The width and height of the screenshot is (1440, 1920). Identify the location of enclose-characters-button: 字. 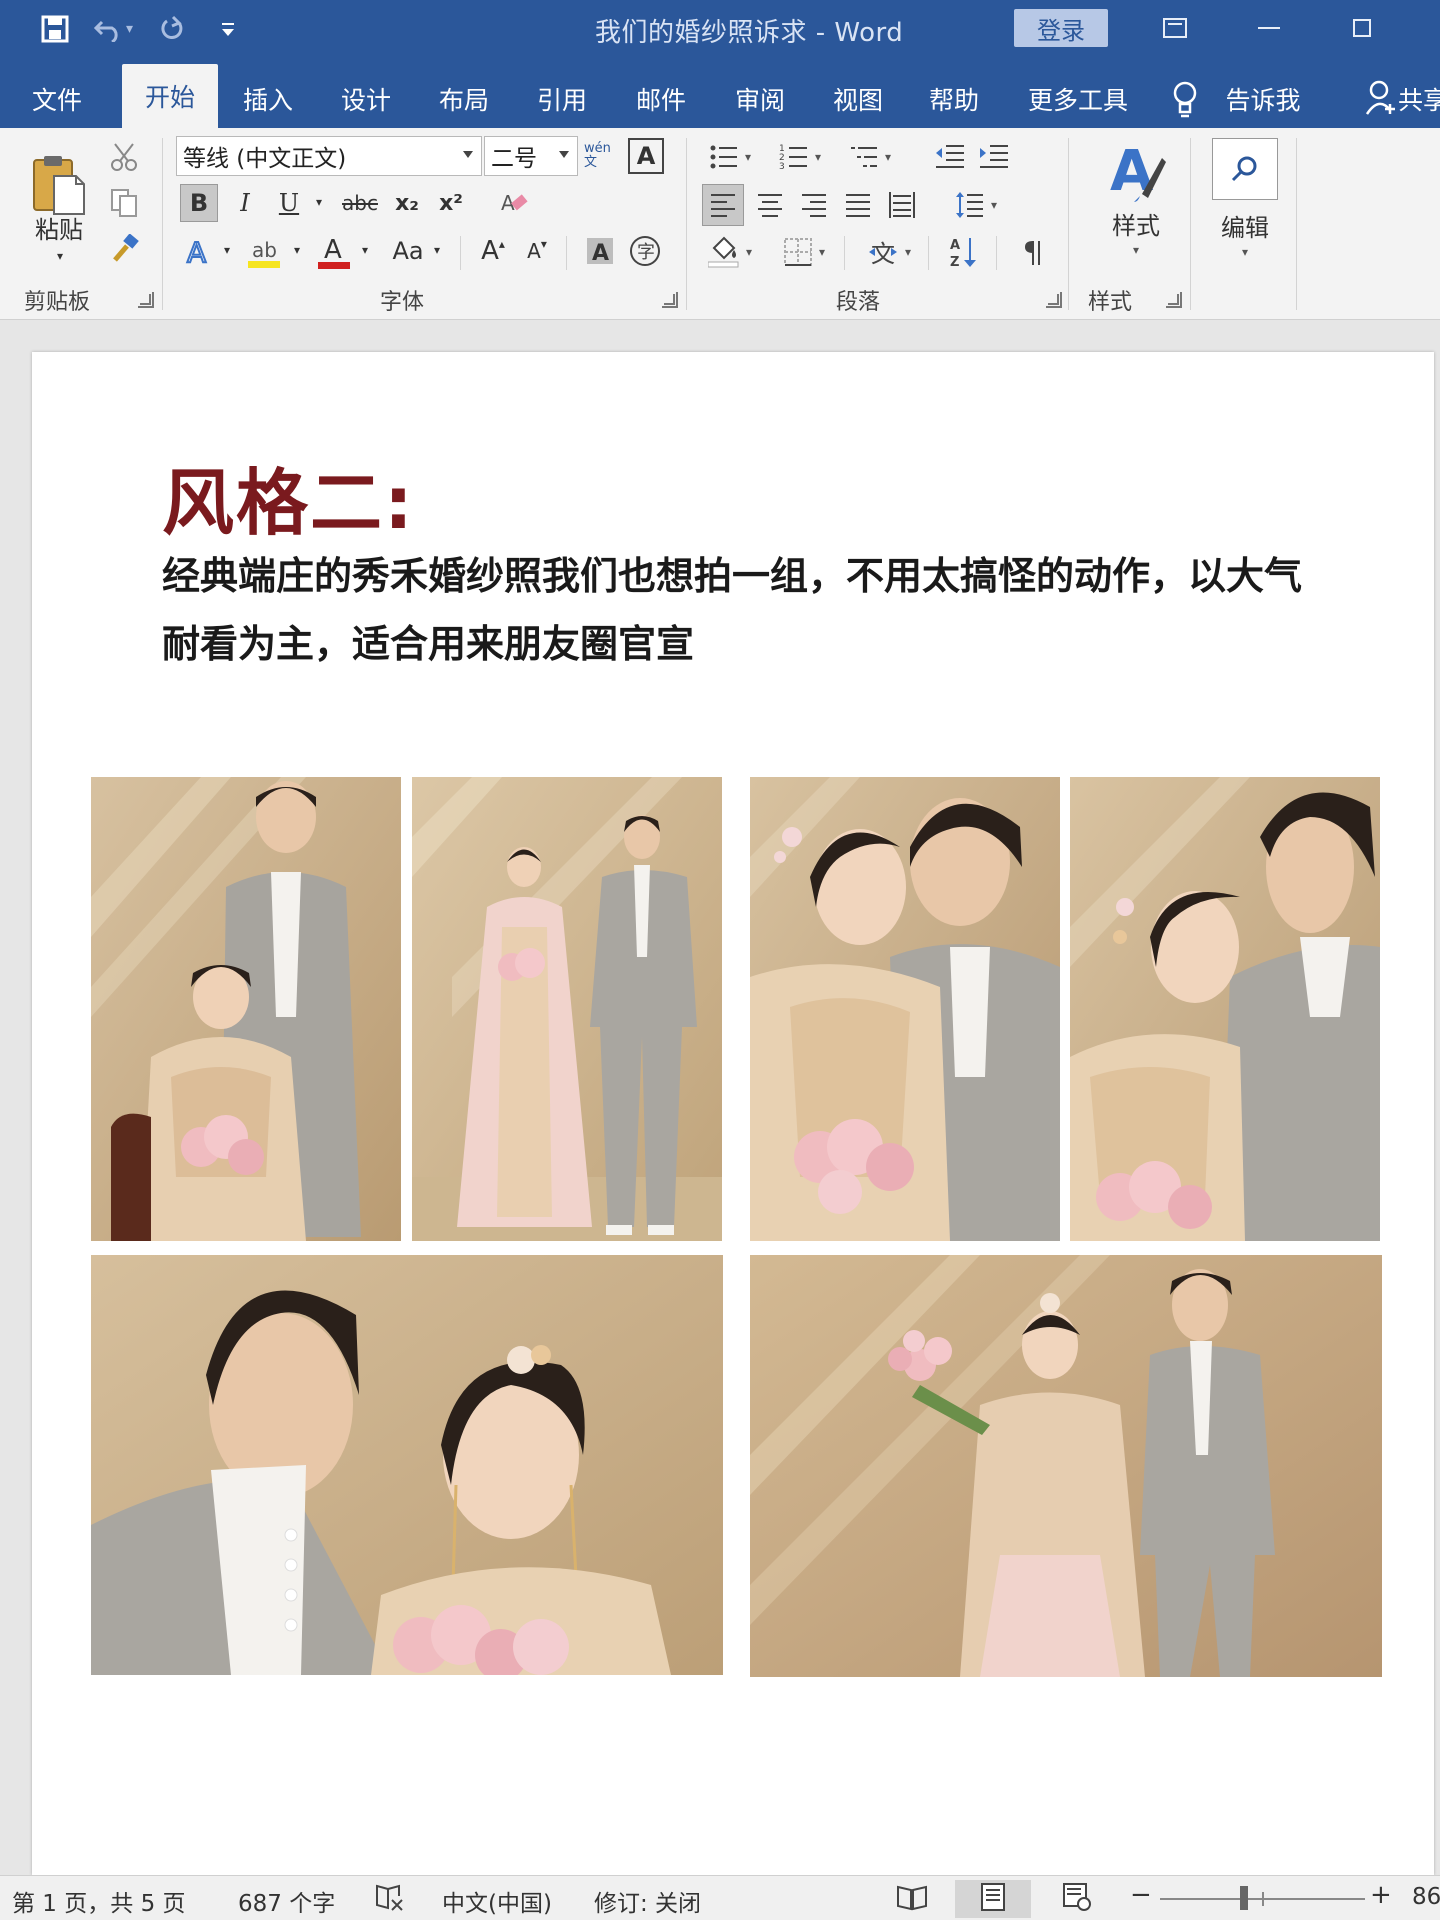
(645, 251).